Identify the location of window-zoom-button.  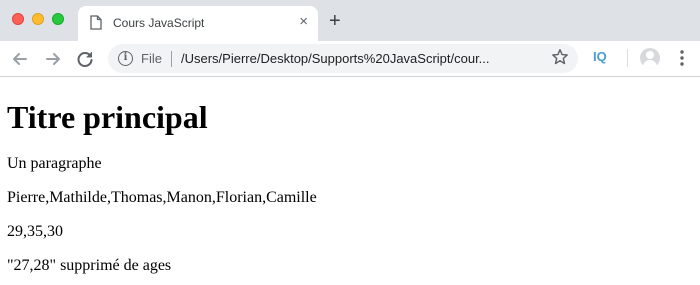
(58, 19).